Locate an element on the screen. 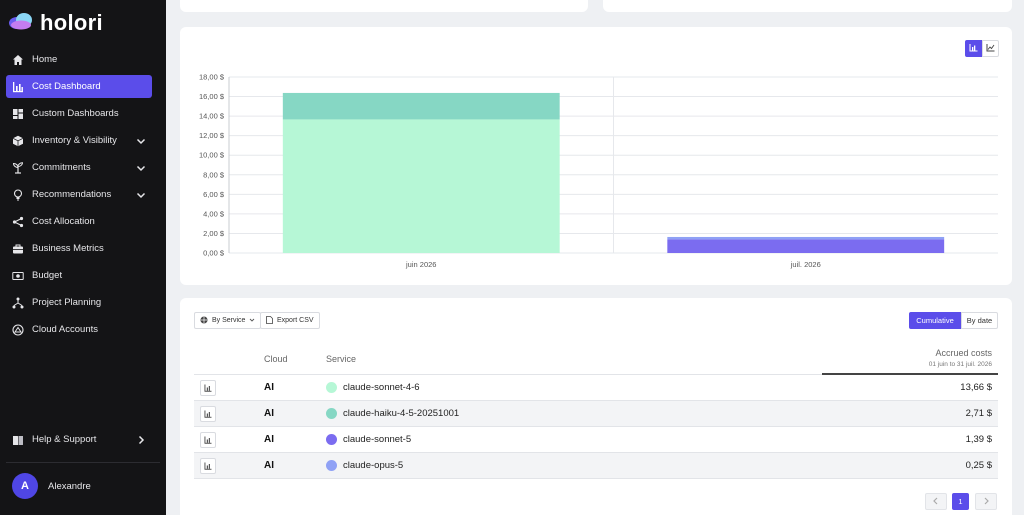 This screenshot has width=1024, height=515. lightbulb-icon is located at coordinates (18, 194).